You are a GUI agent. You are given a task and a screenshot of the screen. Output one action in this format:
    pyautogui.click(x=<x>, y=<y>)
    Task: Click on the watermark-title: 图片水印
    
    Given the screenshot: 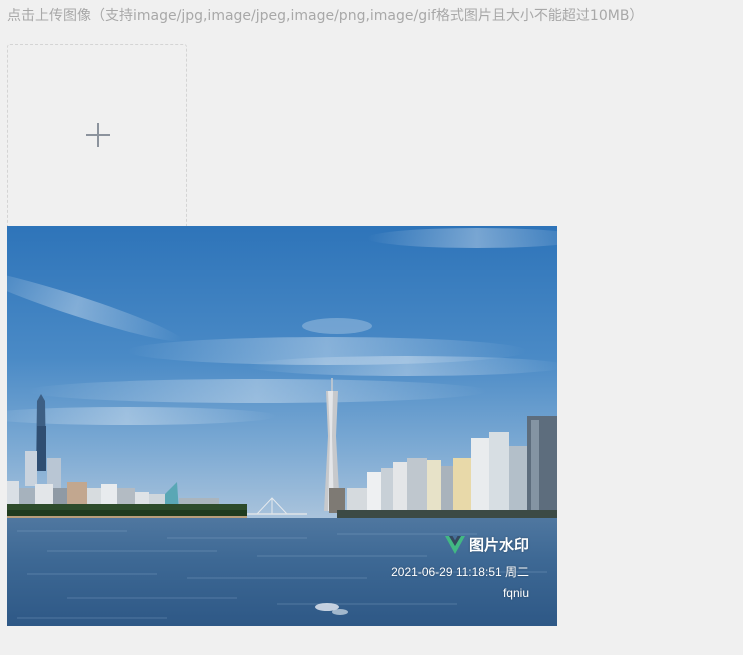 What is the action you would take?
    pyautogui.click(x=498, y=545)
    